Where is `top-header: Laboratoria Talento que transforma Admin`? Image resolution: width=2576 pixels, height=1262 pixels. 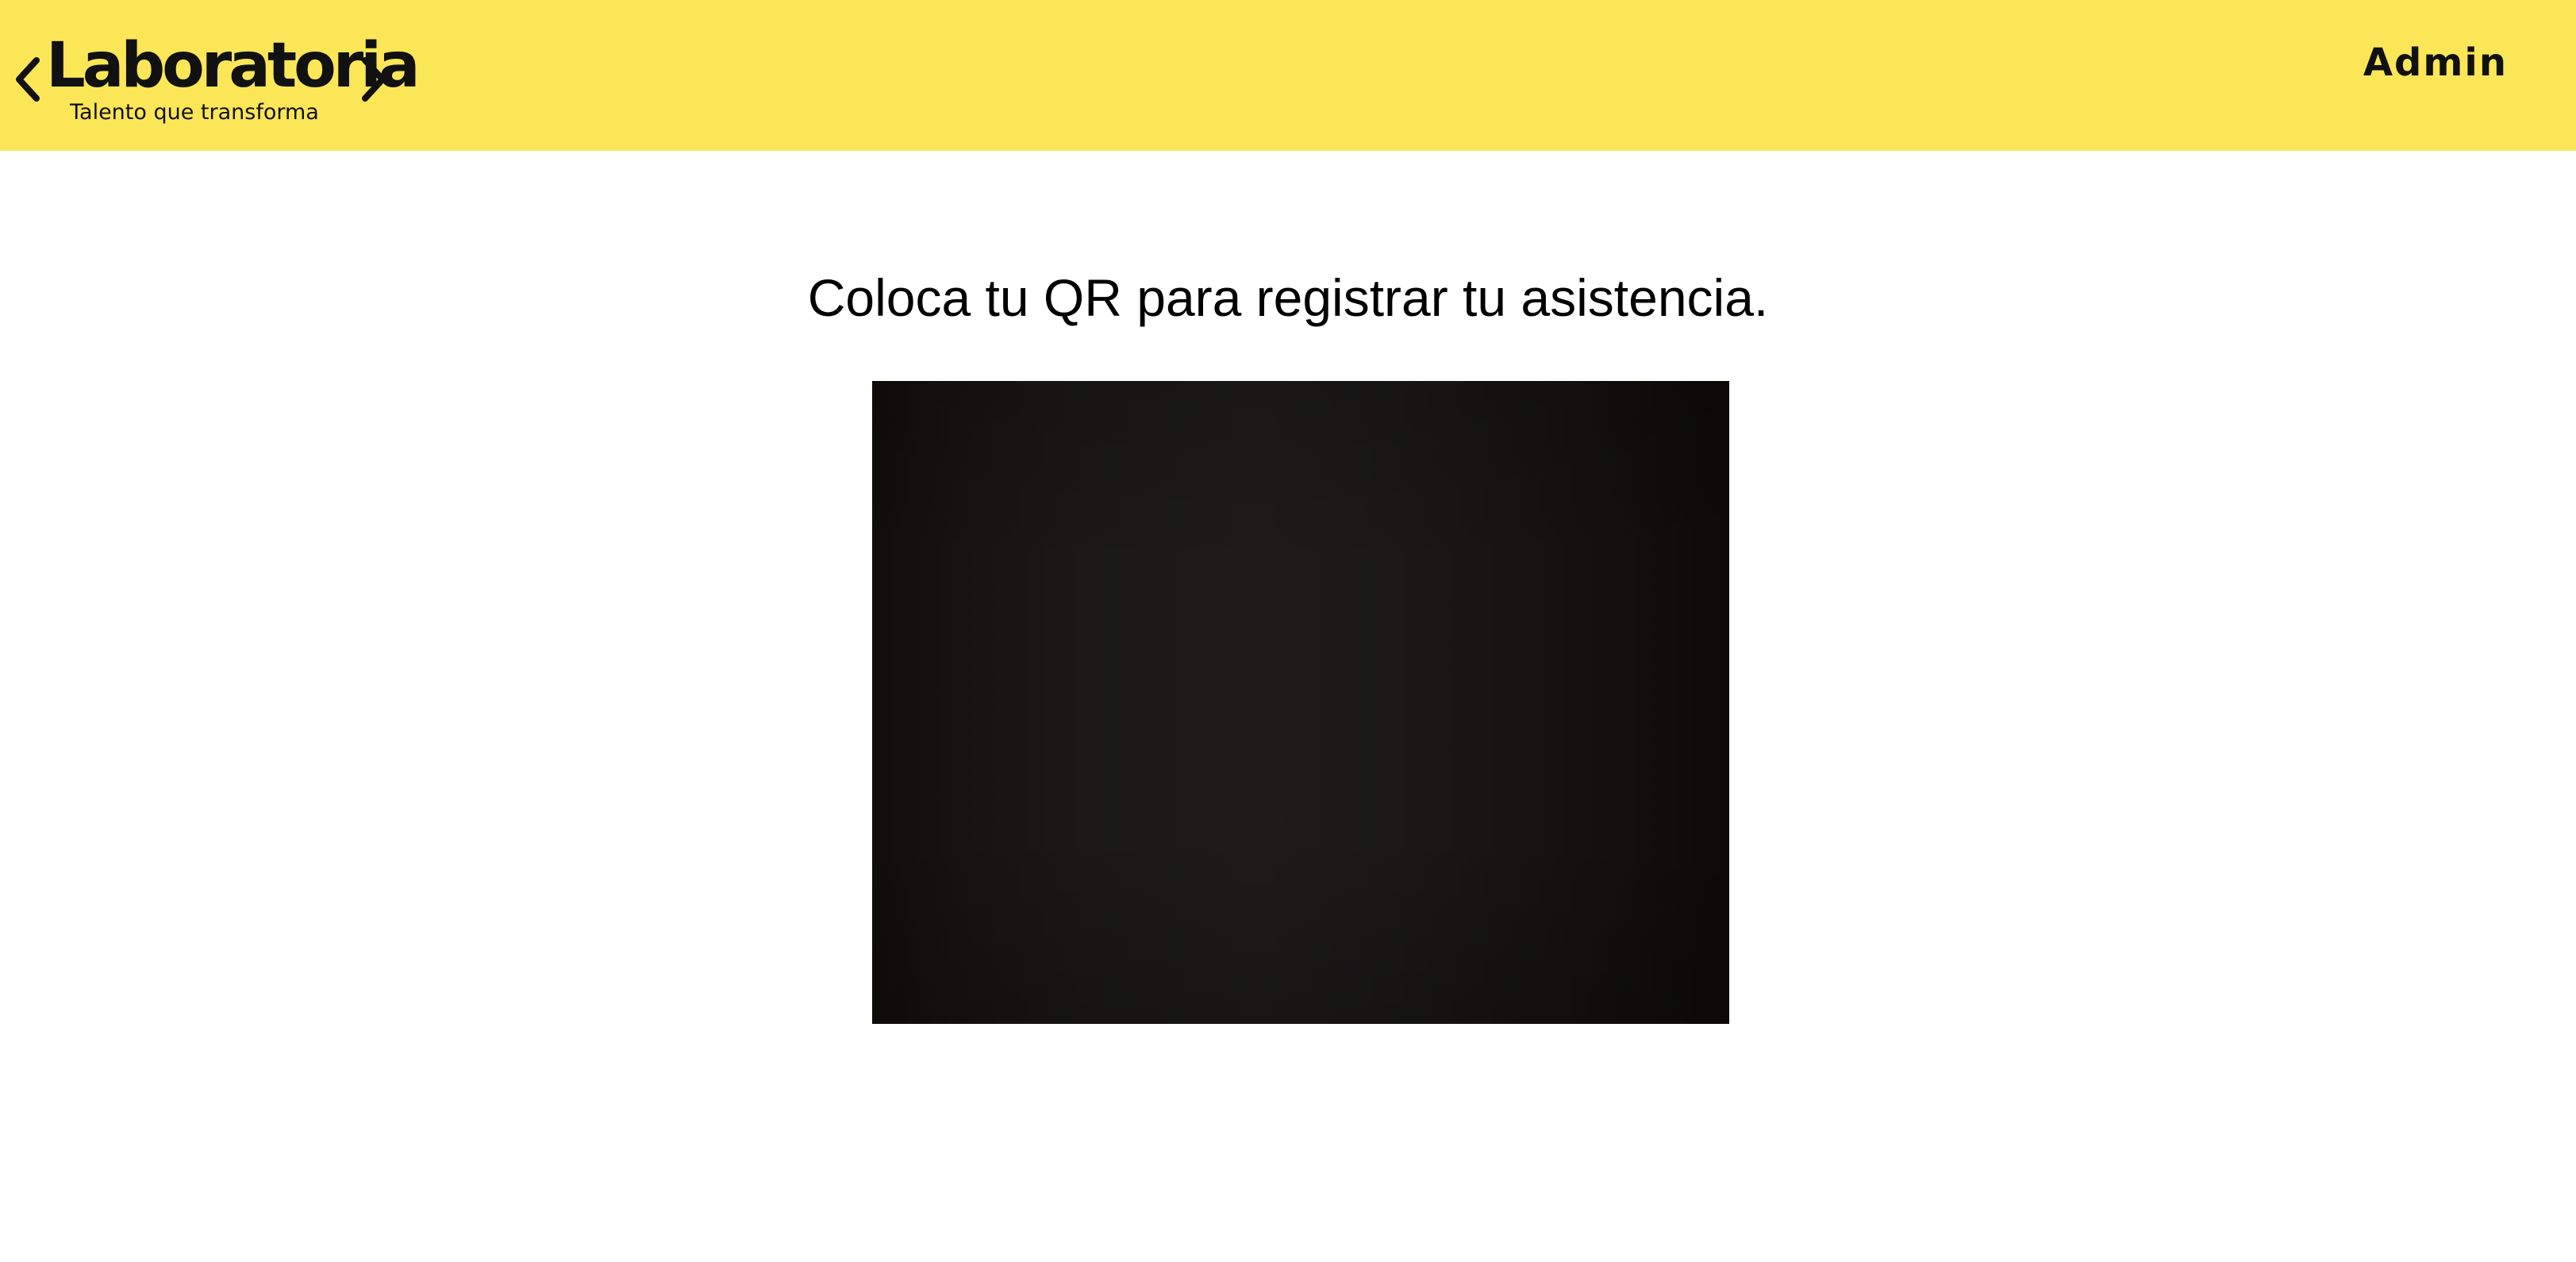 top-header: Laboratoria Talento que transforma Admin is located at coordinates (1288, 75).